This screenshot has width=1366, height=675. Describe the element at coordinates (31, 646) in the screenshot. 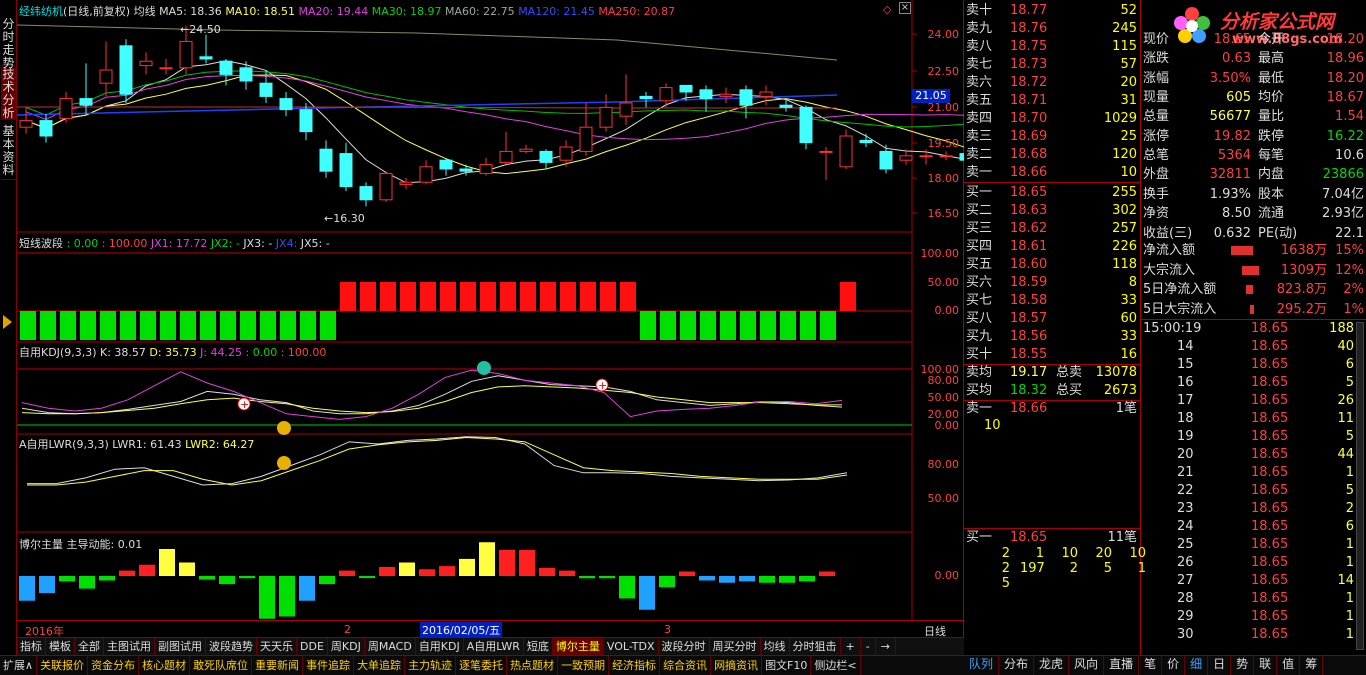

I see `indicator-tab: 指标` at that location.